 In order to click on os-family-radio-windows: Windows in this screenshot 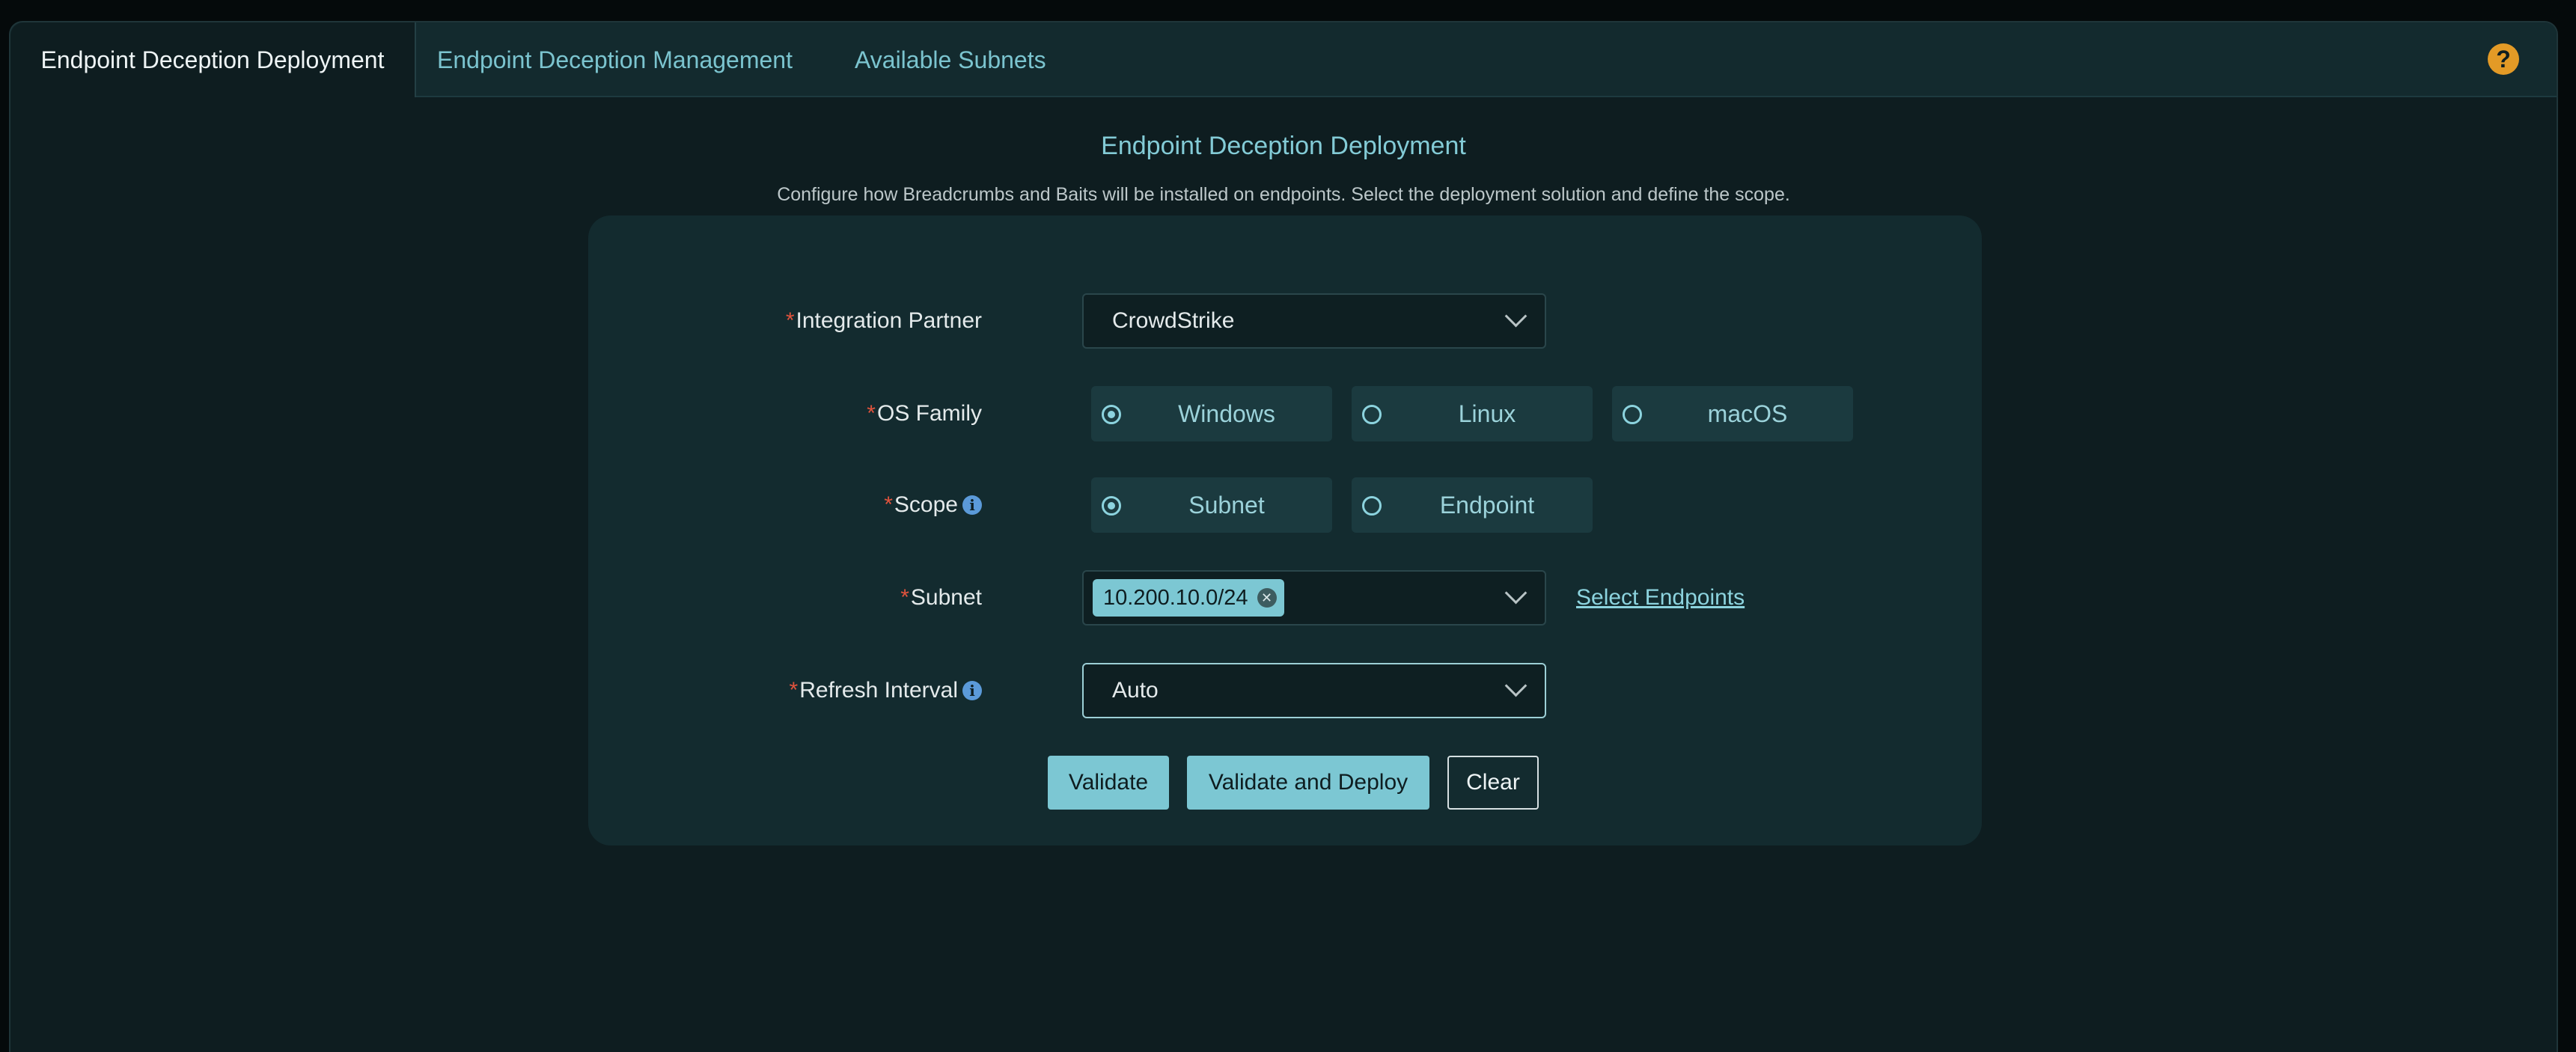, I will do `click(1211, 414)`.